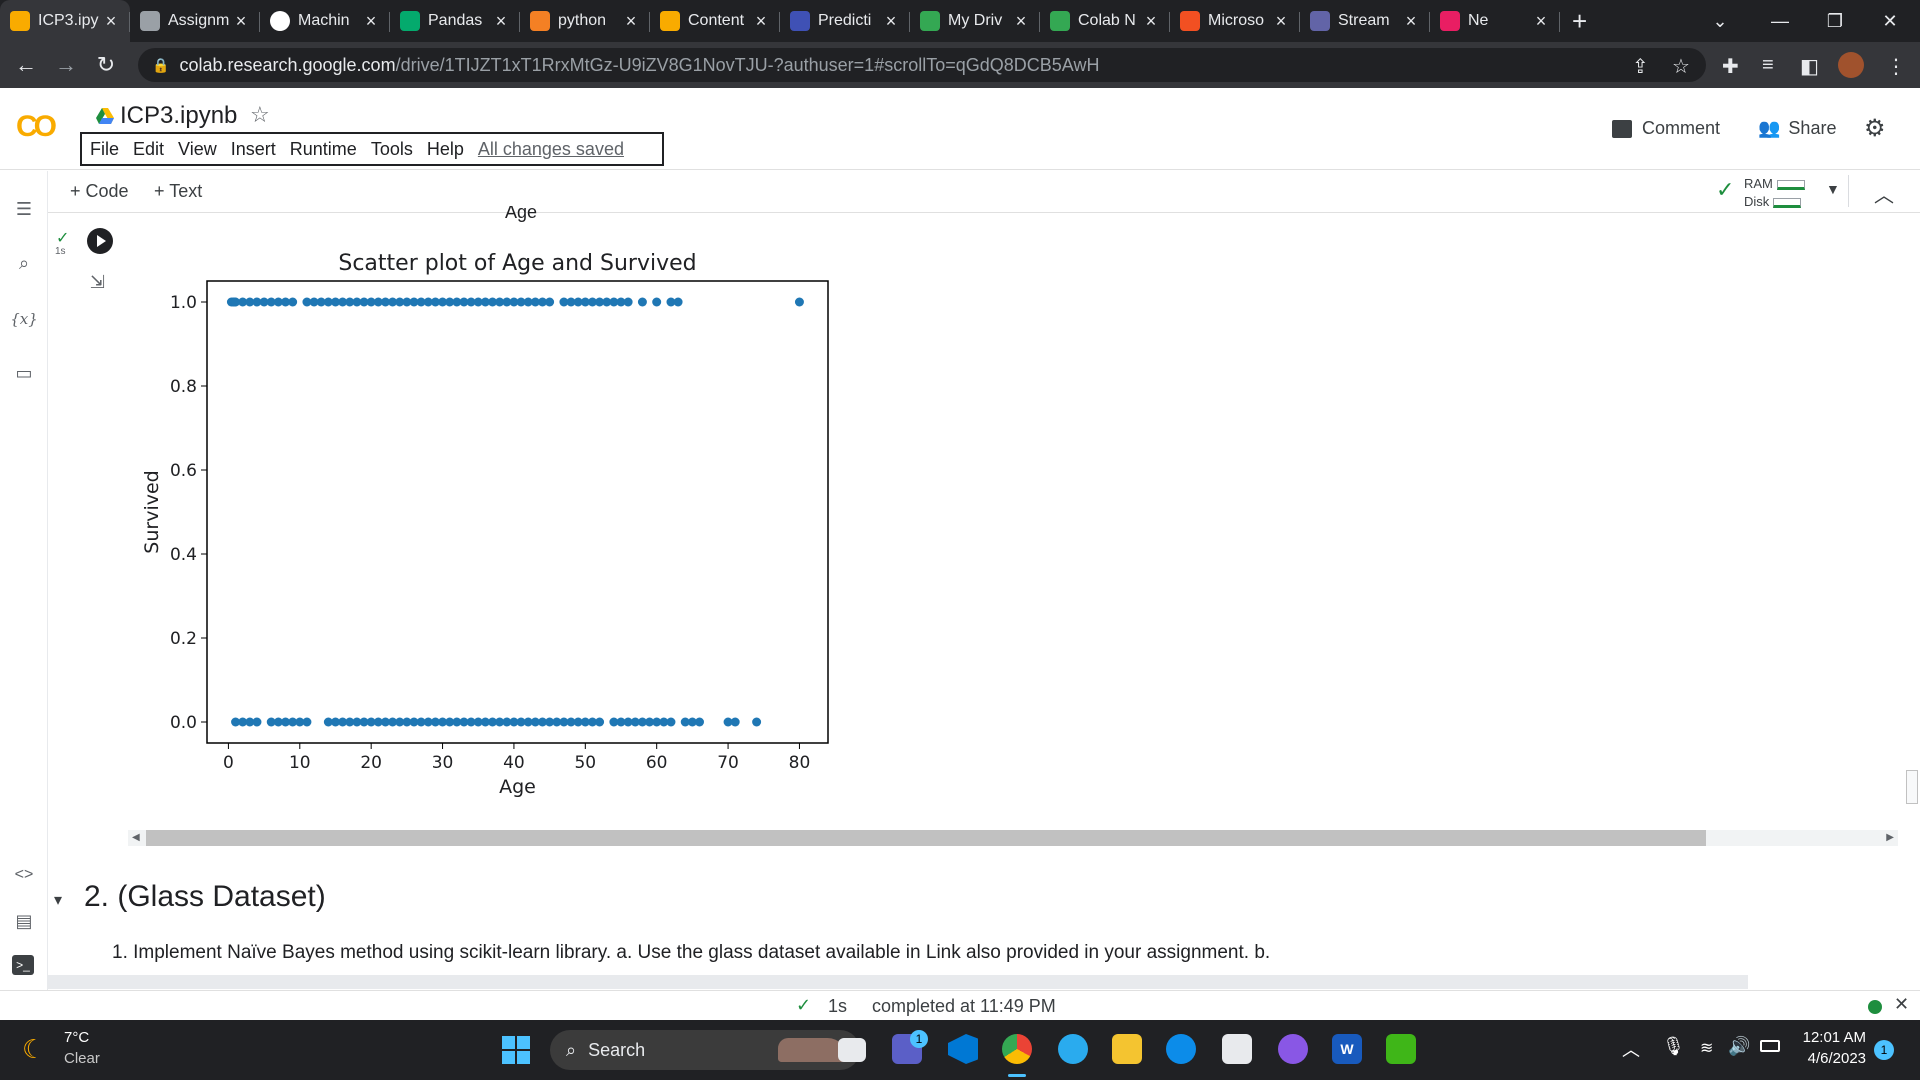  Describe the element at coordinates (1293, 1049) in the screenshot. I see `github-desktop-icon` at that location.